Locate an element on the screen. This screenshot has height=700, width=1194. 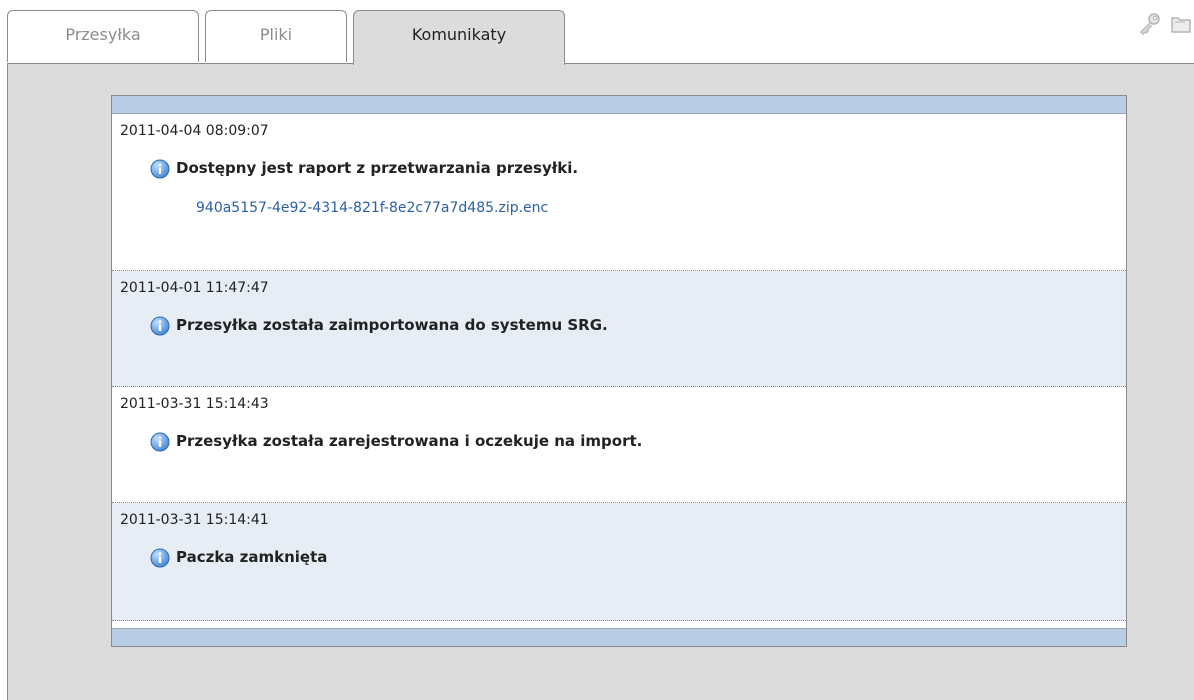
key-icon is located at coordinates (1149, 26).